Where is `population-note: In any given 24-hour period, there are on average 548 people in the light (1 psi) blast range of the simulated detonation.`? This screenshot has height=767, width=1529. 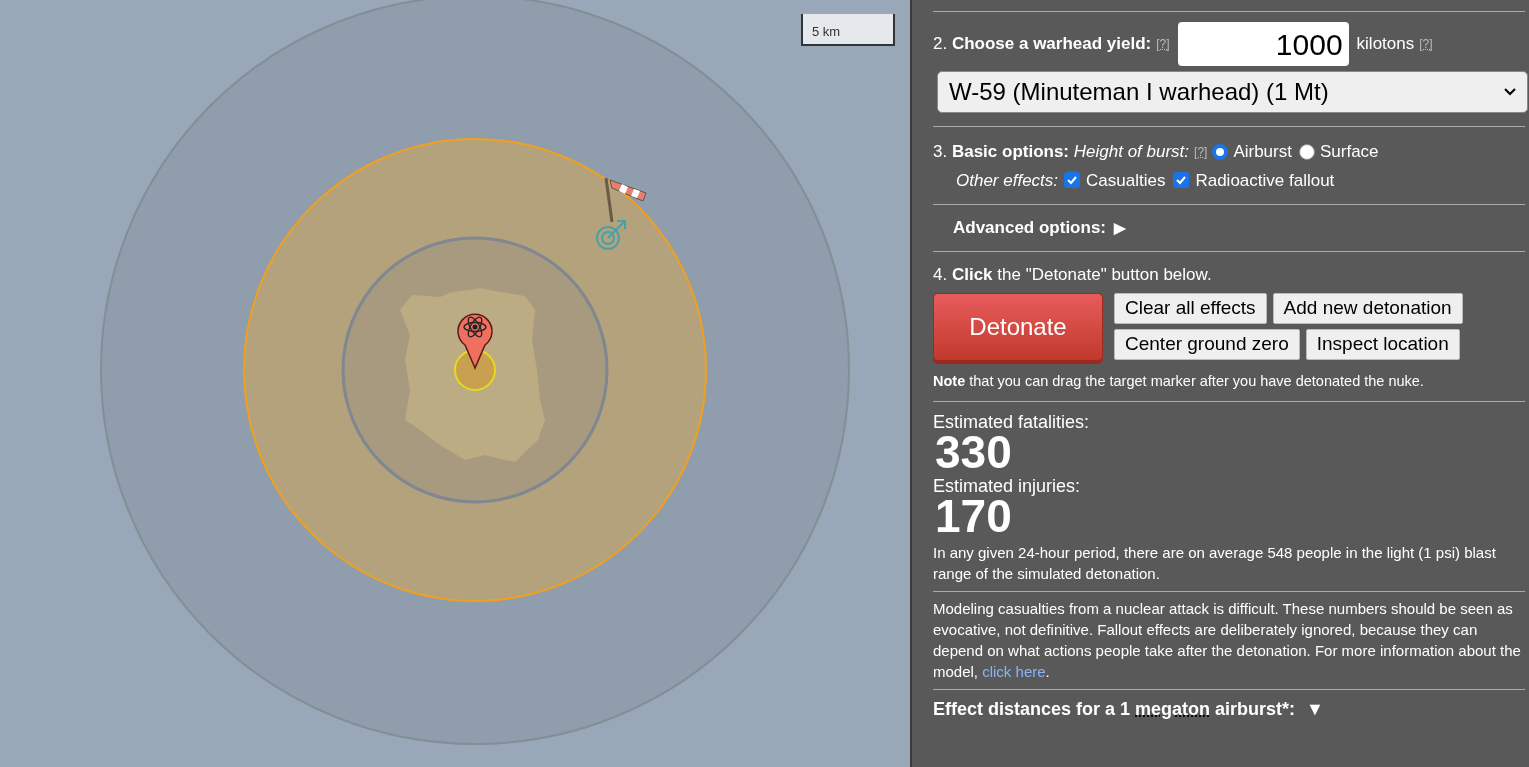 population-note: In any given 24-hour period, there are on average 548 people in the light (1 psi) blast range of the simulated detonation. is located at coordinates (1215, 563).